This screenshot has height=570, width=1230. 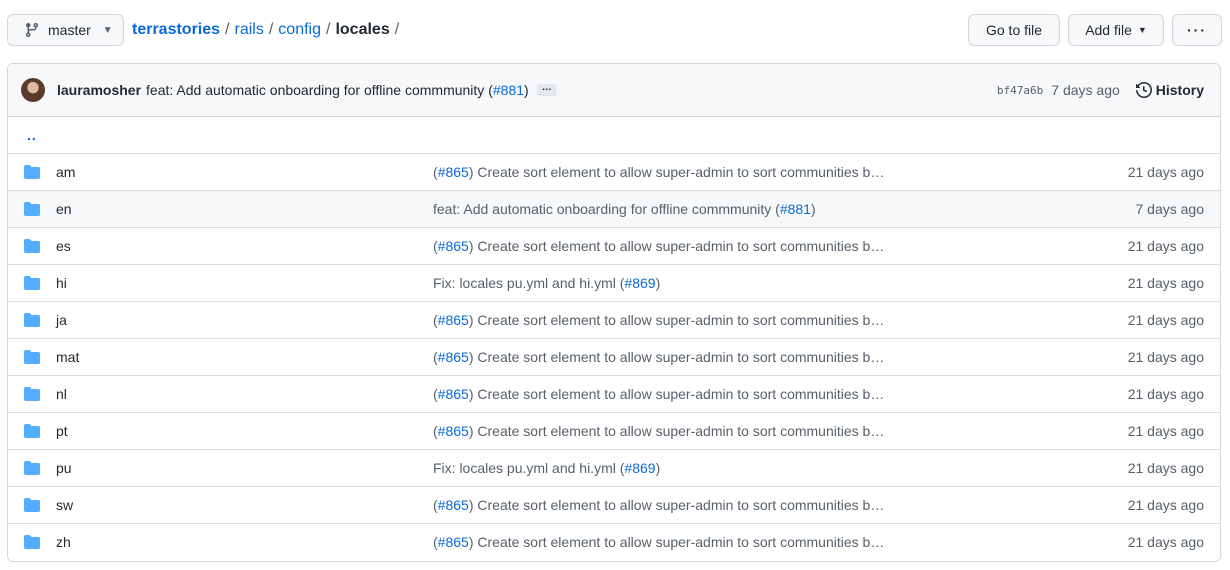 I want to click on breadcrumb-config-link: config, so click(x=299, y=30).